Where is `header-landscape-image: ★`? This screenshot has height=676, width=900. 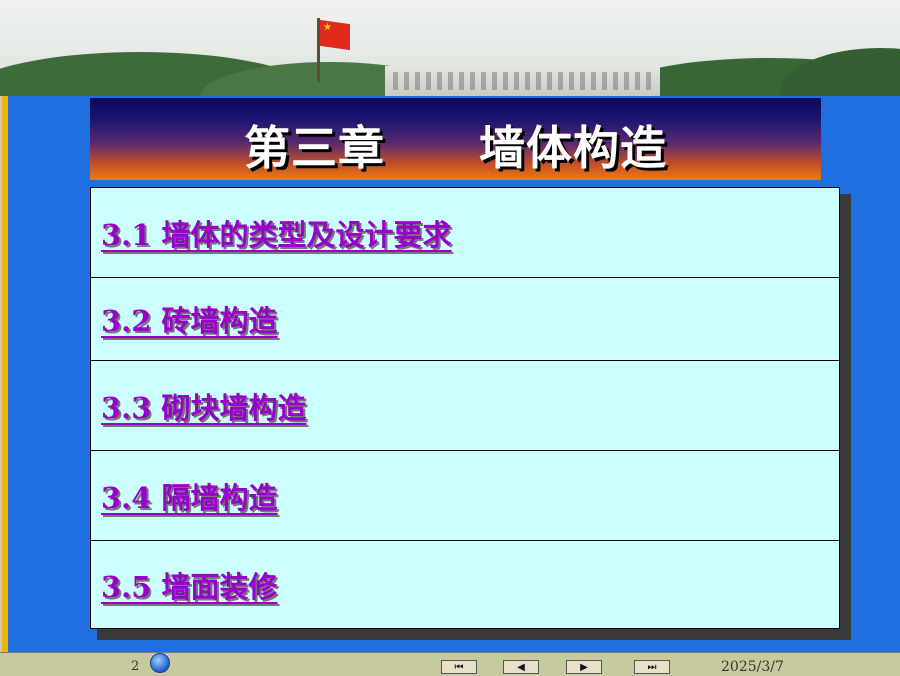
header-landscape-image: ★ is located at coordinates (450, 48).